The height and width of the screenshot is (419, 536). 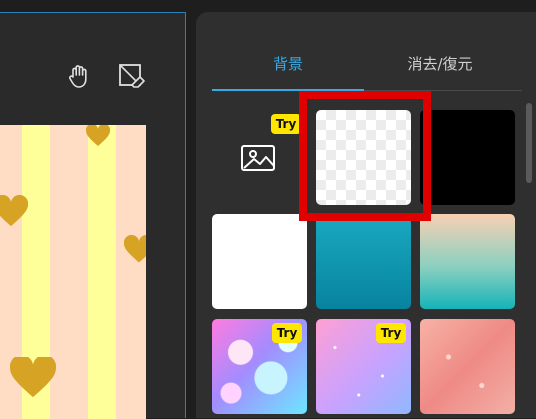 I want to click on active-tab-indicator, so click(x=288, y=90).